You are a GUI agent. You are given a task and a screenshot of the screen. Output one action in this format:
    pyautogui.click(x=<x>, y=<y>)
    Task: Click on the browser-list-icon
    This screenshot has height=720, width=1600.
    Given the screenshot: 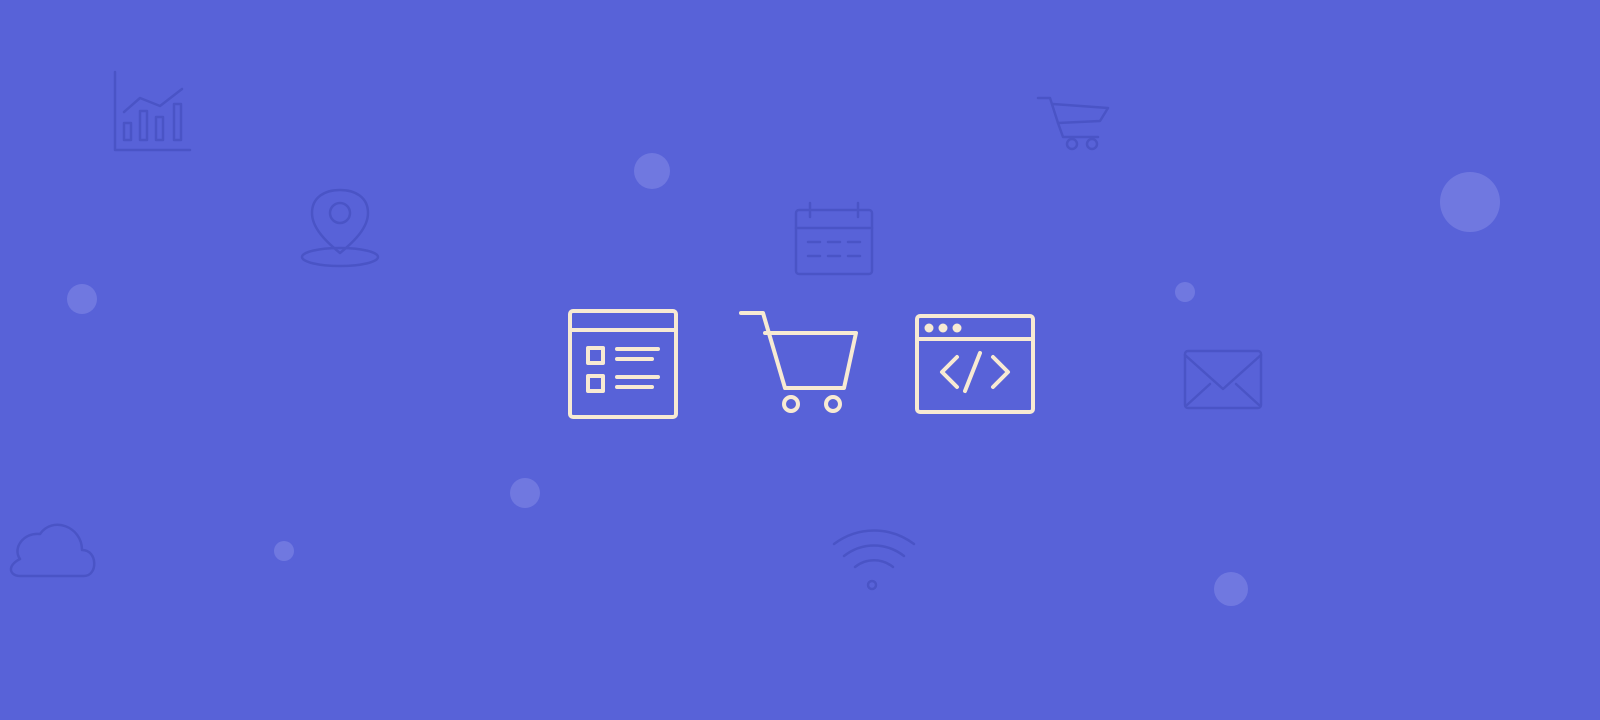 What is the action you would take?
    pyautogui.click(x=623, y=364)
    